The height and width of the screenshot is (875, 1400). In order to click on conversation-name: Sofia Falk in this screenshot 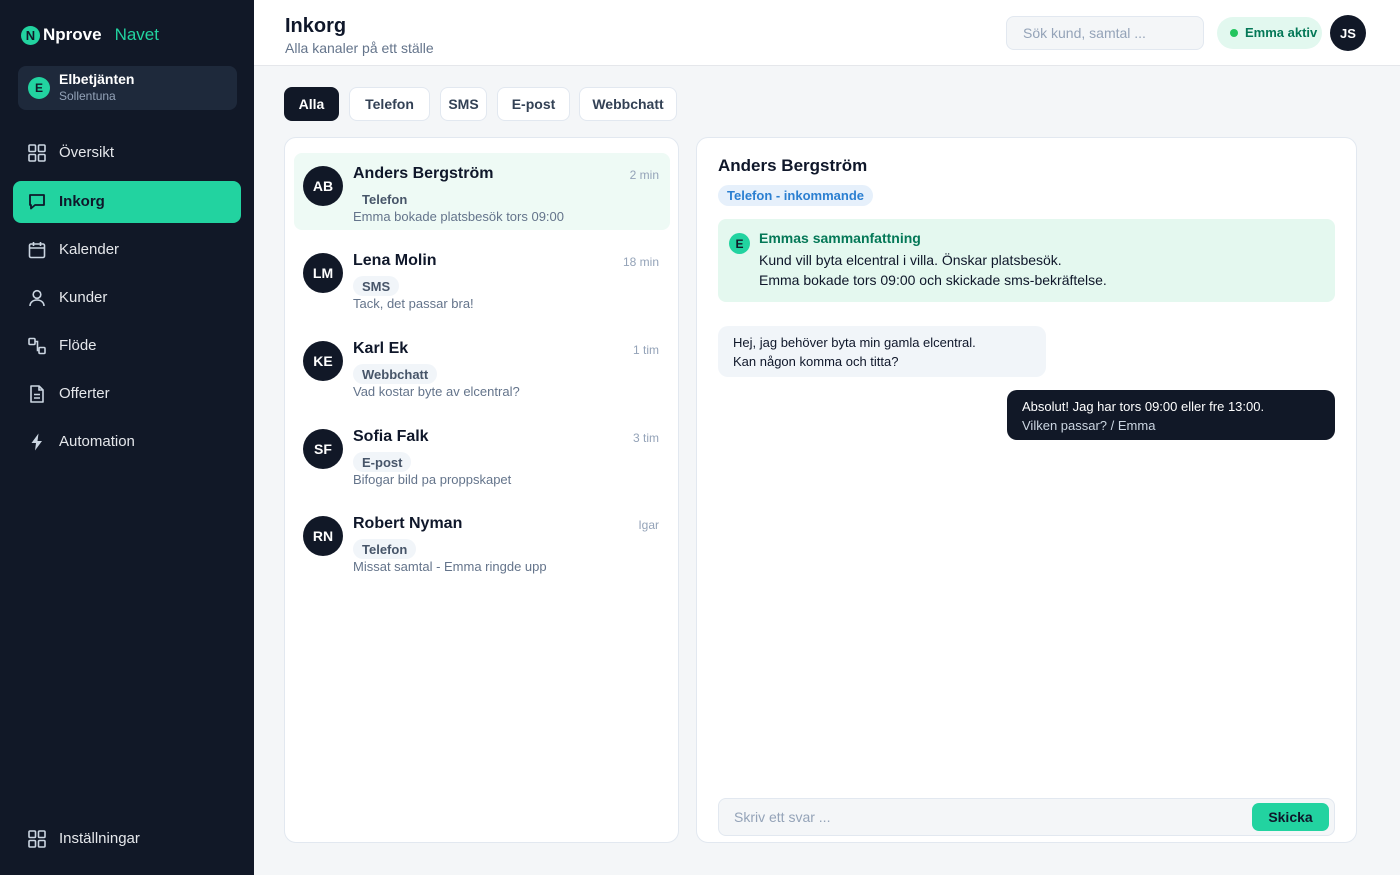, I will do `click(391, 436)`.